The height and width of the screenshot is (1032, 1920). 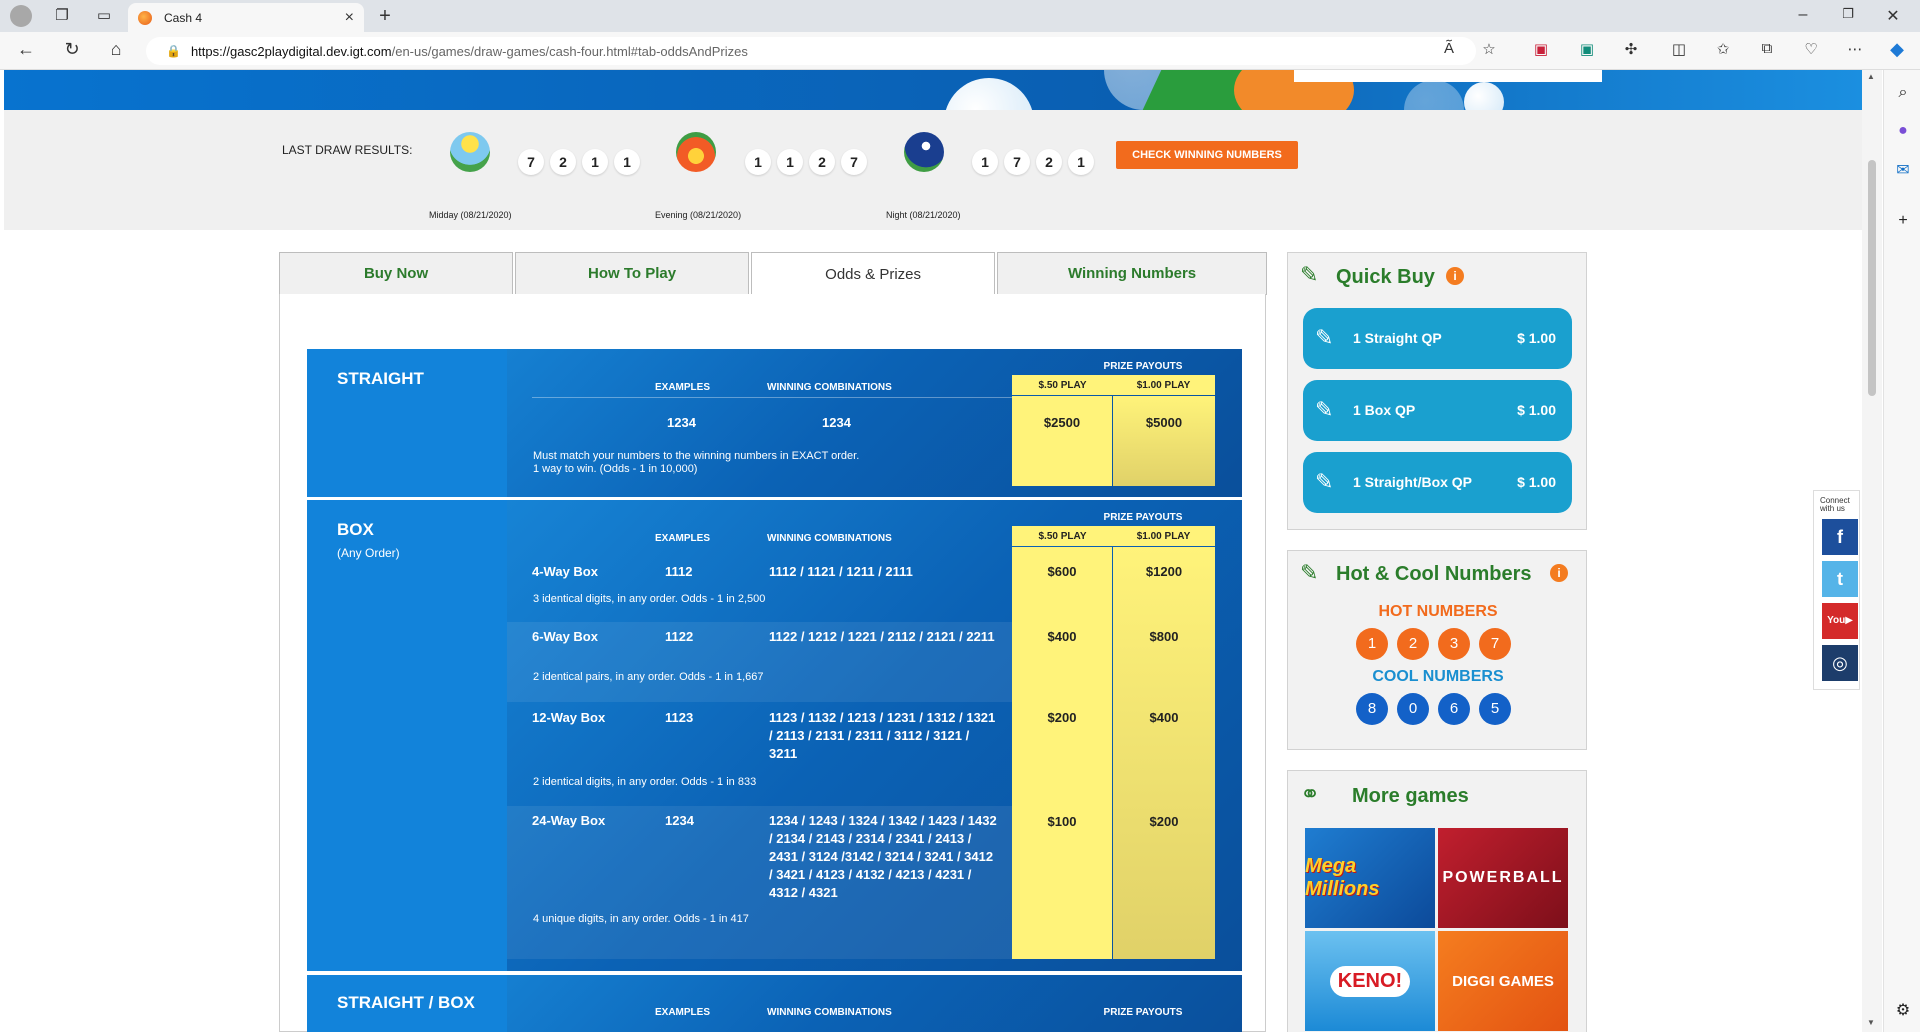 I want to click on hot-number: 7, so click(x=1495, y=644).